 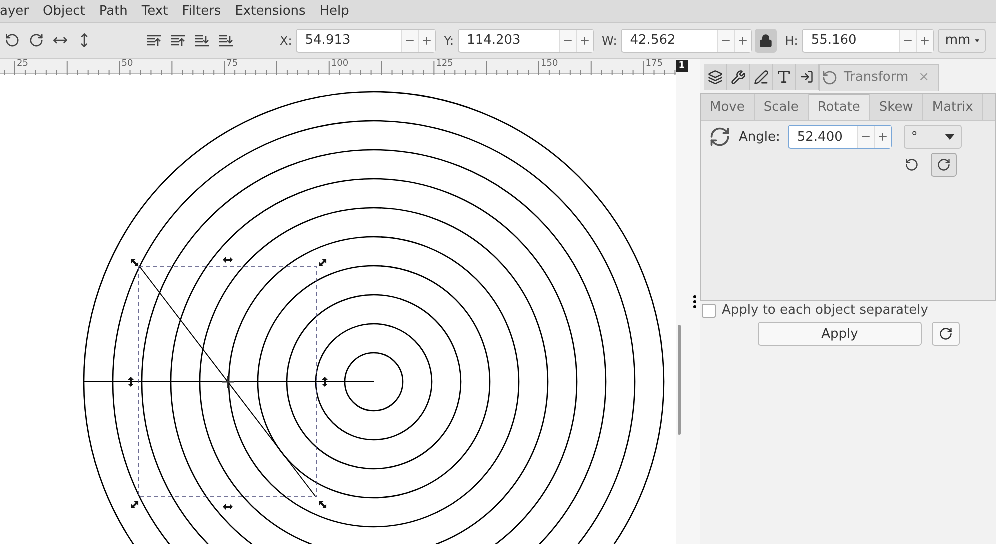 What do you see at coordinates (286, 41) in the screenshot?
I see `field-label: X:` at bounding box center [286, 41].